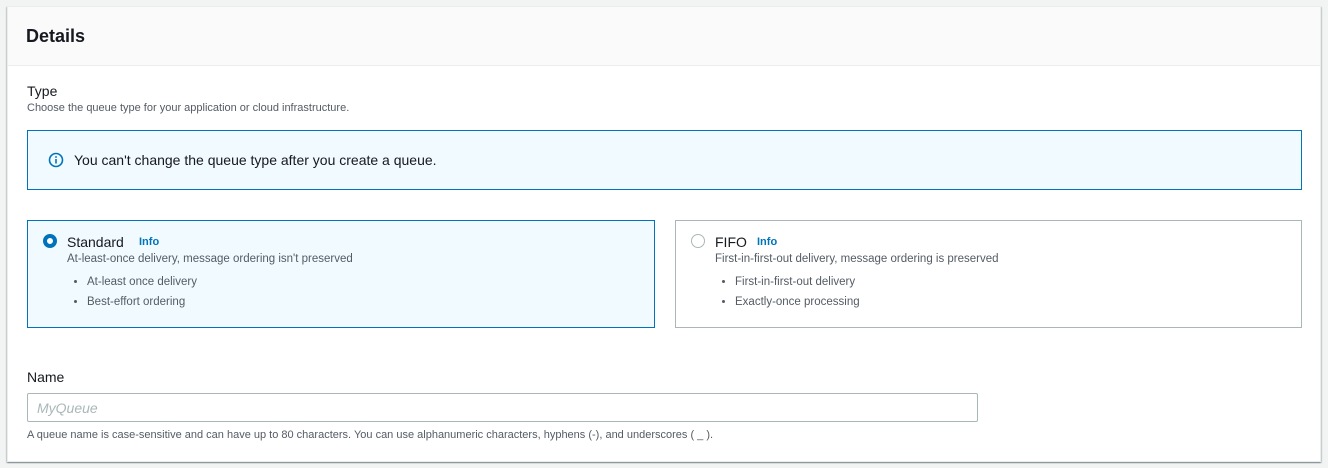 This screenshot has height=468, width=1328. What do you see at coordinates (502, 407) in the screenshot?
I see `queue-name-input` at bounding box center [502, 407].